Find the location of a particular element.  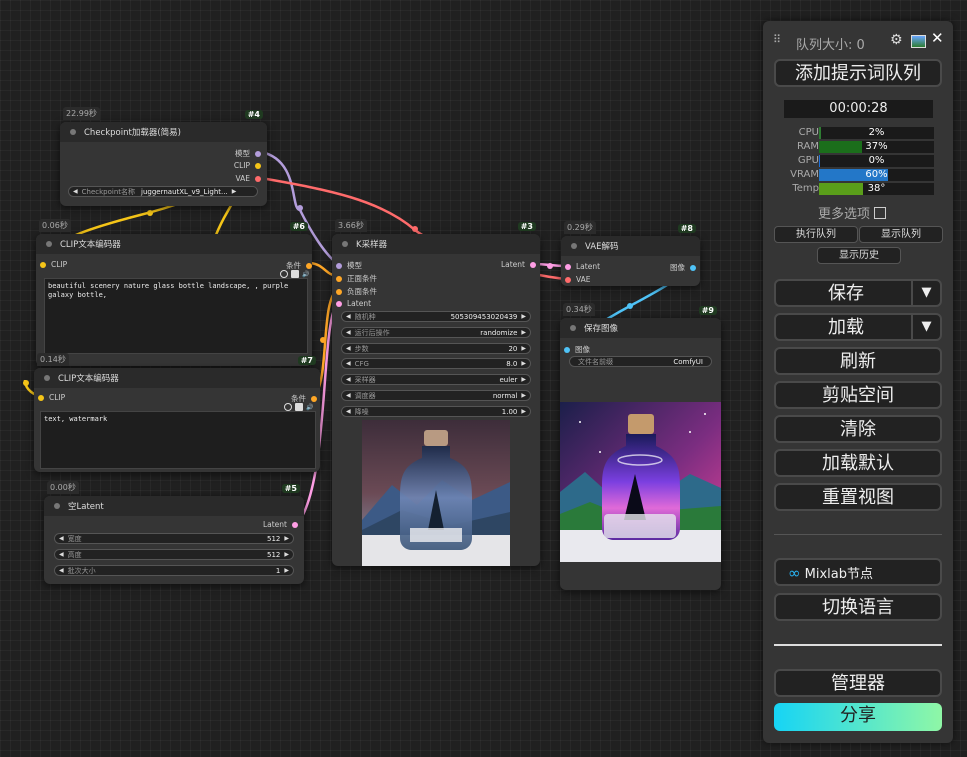

node-id: #8 is located at coordinates (686, 228).